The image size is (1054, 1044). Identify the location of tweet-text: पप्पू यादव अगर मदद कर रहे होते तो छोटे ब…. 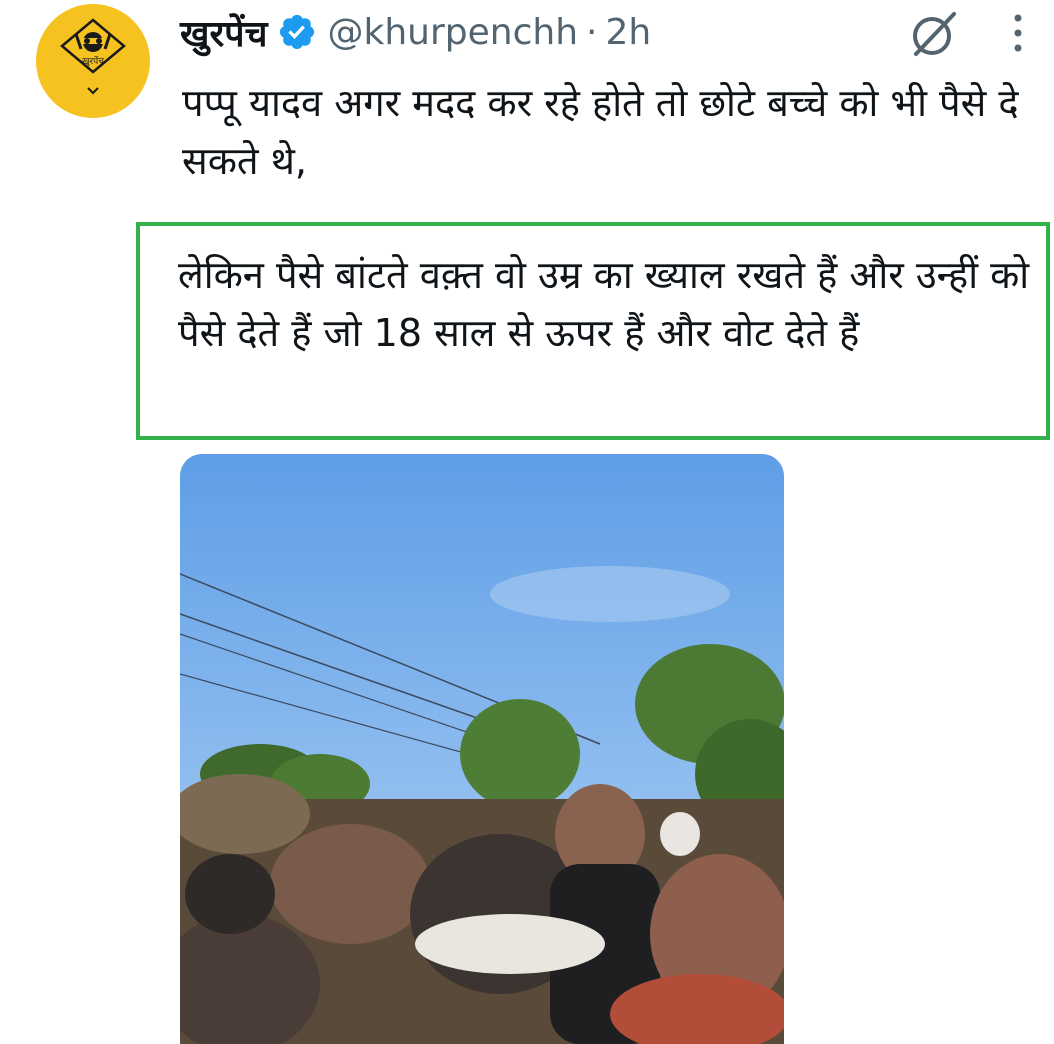
(600, 132).